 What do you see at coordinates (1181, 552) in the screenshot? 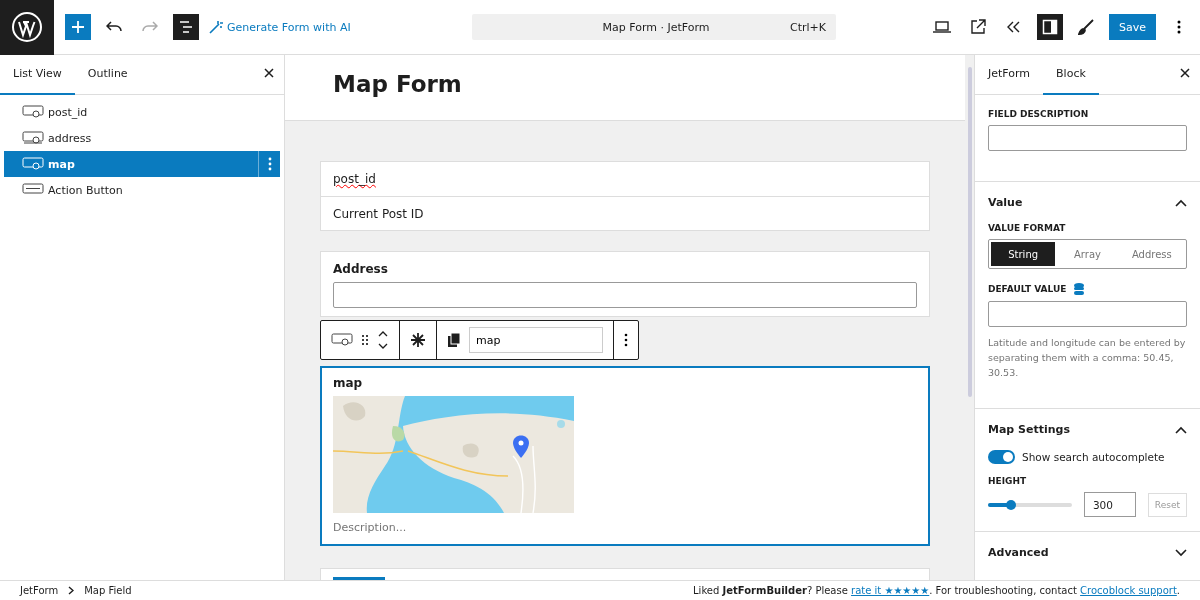
I see `chevron-down-icon` at bounding box center [1181, 552].